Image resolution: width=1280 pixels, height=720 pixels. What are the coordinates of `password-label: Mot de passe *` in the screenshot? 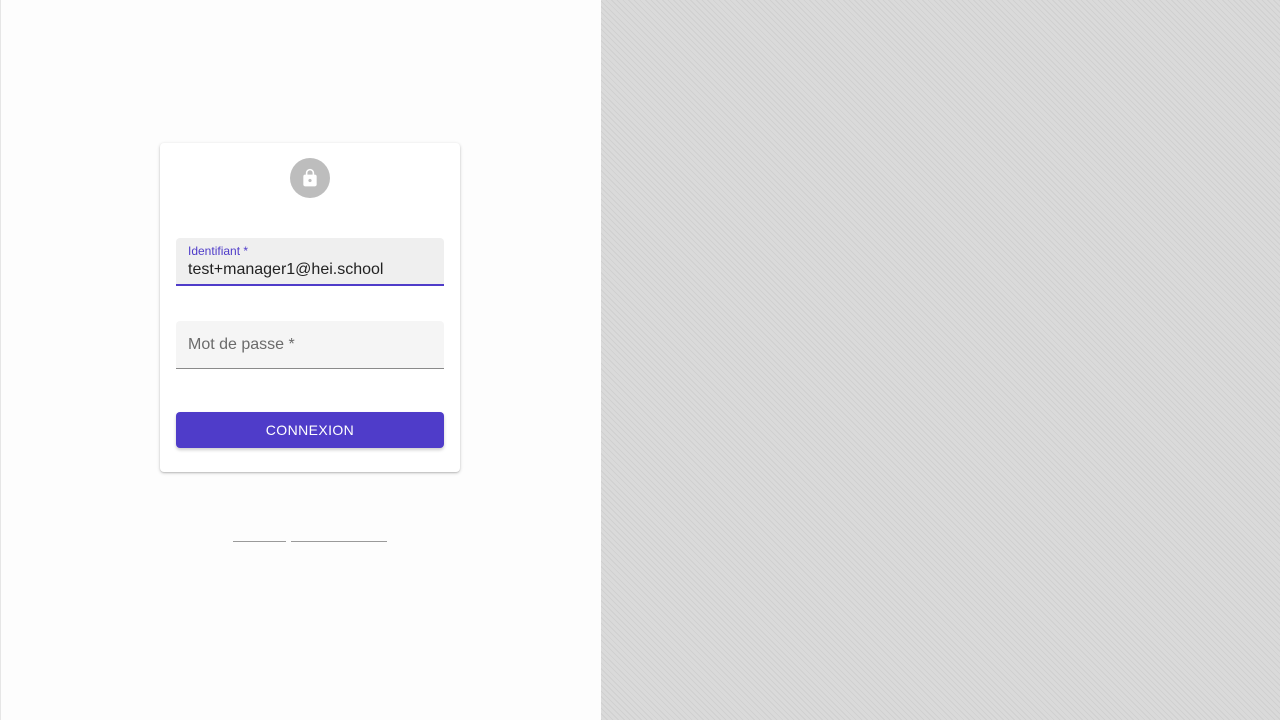 It's located at (241, 344).